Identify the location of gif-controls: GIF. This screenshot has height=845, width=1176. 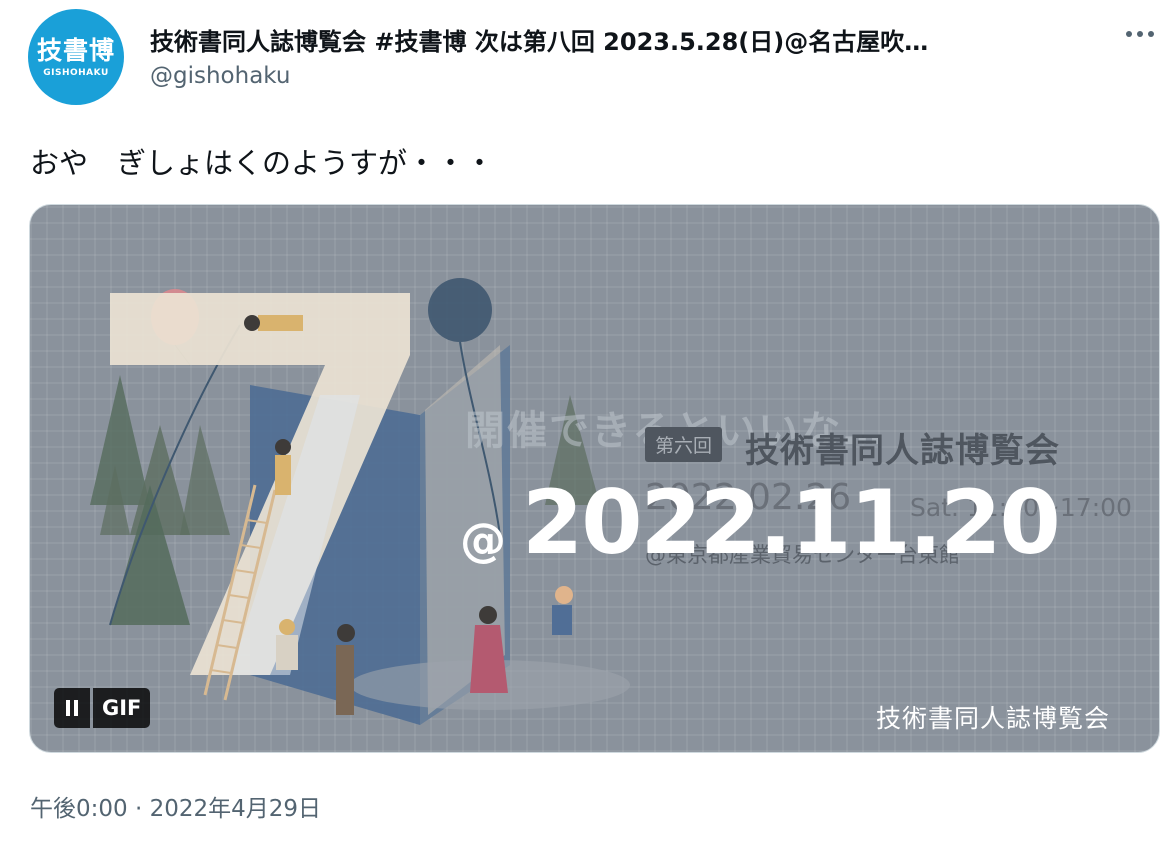
(102, 708).